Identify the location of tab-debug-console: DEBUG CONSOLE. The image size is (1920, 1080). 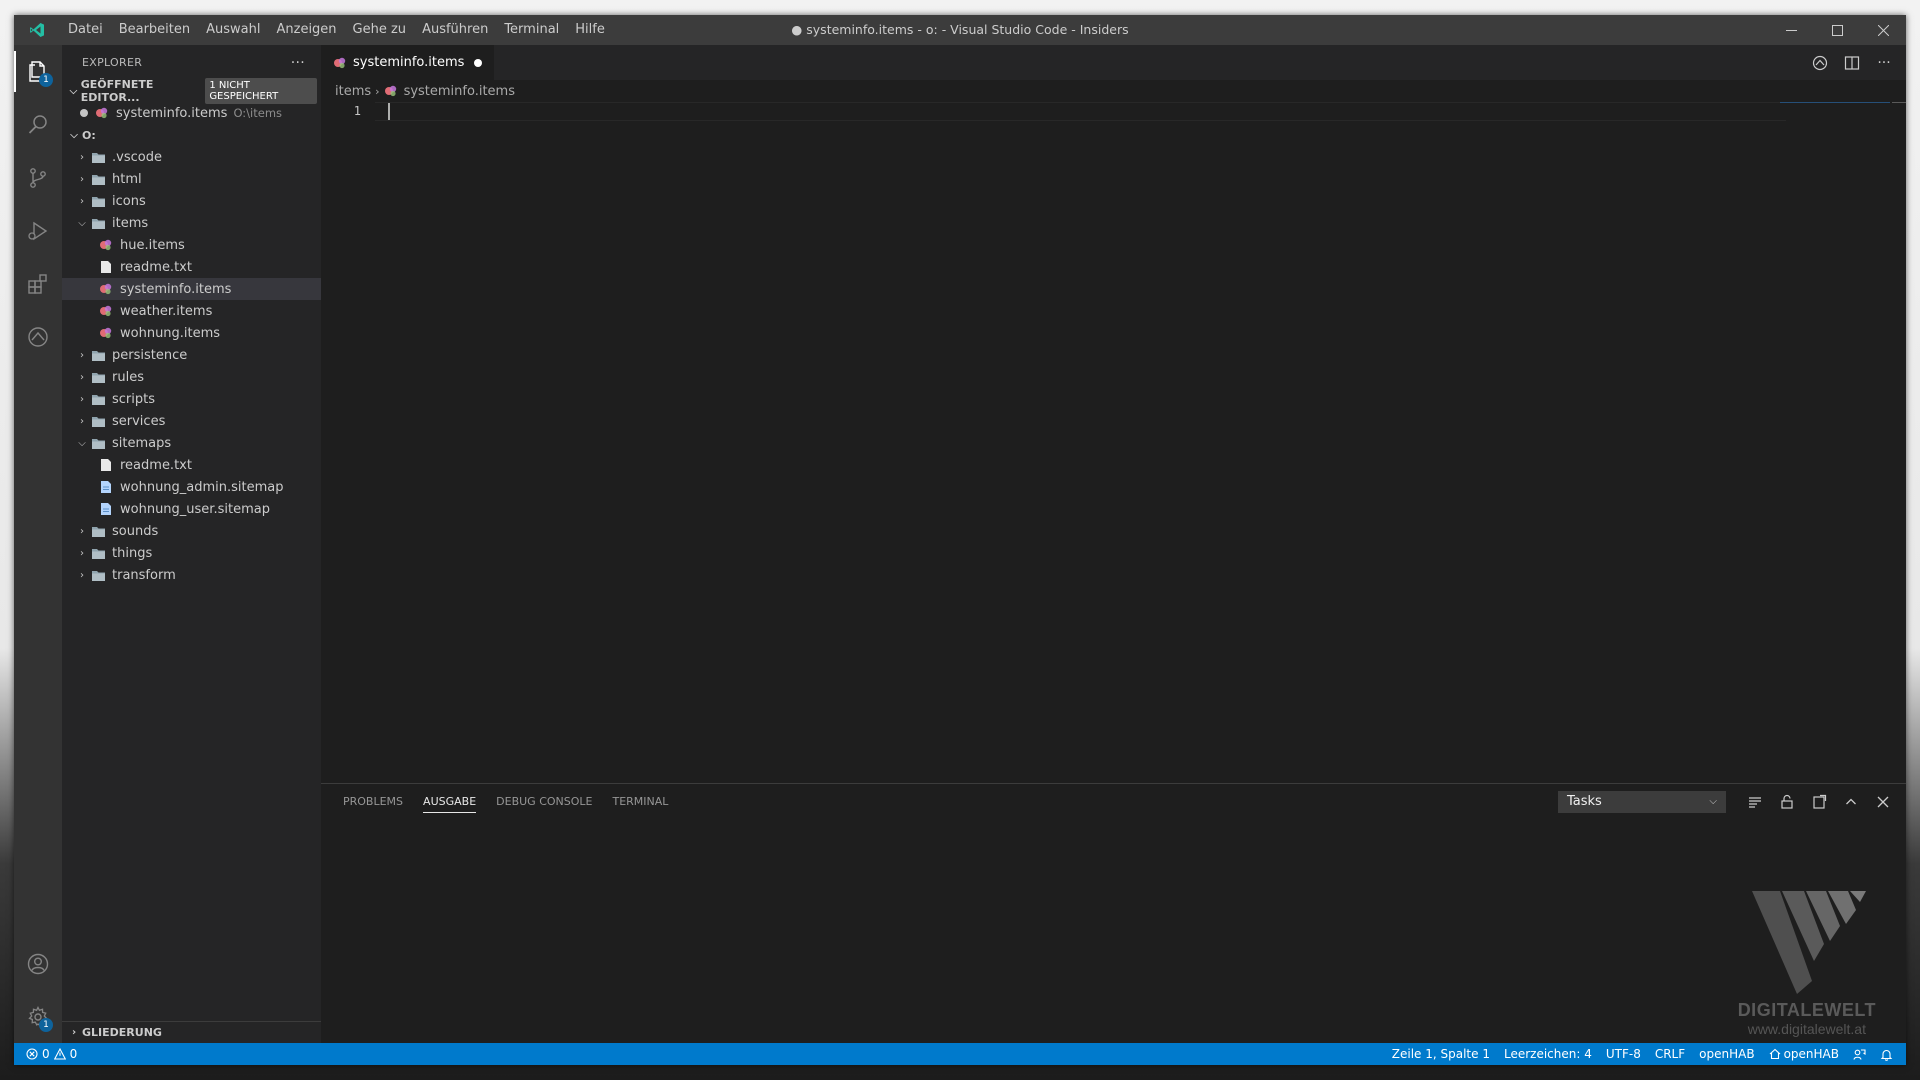
(544, 801).